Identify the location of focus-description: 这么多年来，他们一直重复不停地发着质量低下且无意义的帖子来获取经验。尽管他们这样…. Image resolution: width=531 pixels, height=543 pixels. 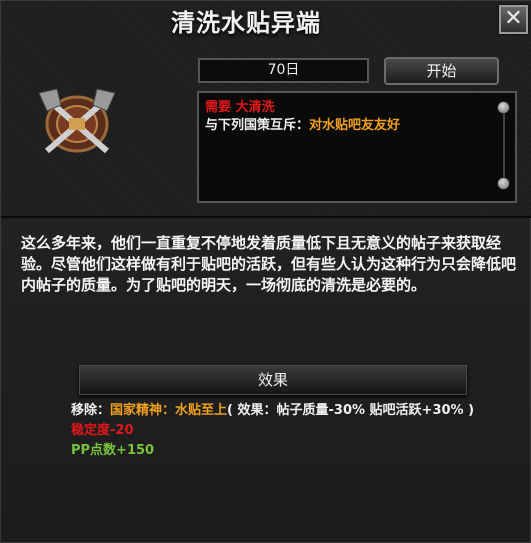
(269, 264).